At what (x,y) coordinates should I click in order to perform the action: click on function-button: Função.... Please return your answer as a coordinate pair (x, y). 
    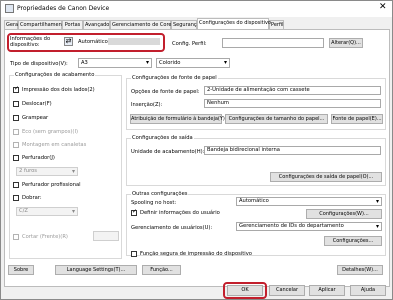
    Looking at the image, I should click on (161, 270).